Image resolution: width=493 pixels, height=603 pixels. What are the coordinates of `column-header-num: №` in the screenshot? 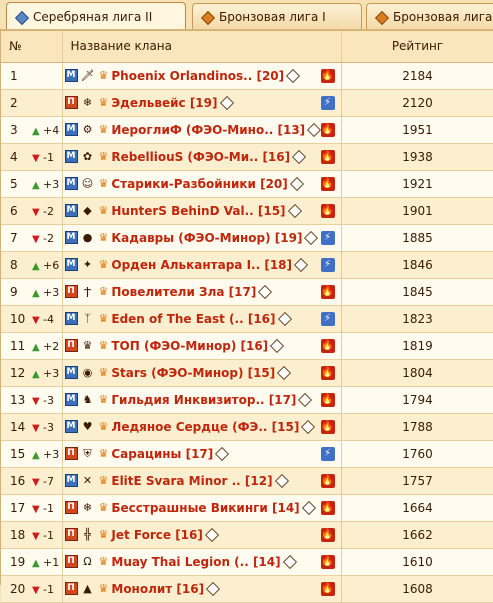 It's located at (32, 47).